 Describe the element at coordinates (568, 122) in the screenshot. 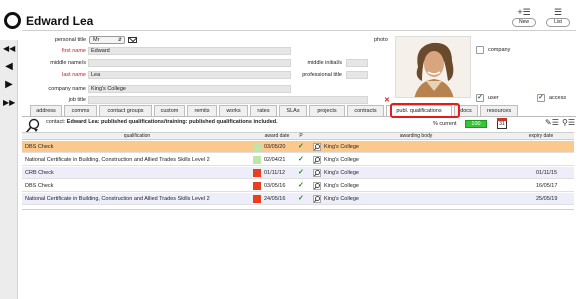

I see `search-list-icon: ⚲☰` at that location.